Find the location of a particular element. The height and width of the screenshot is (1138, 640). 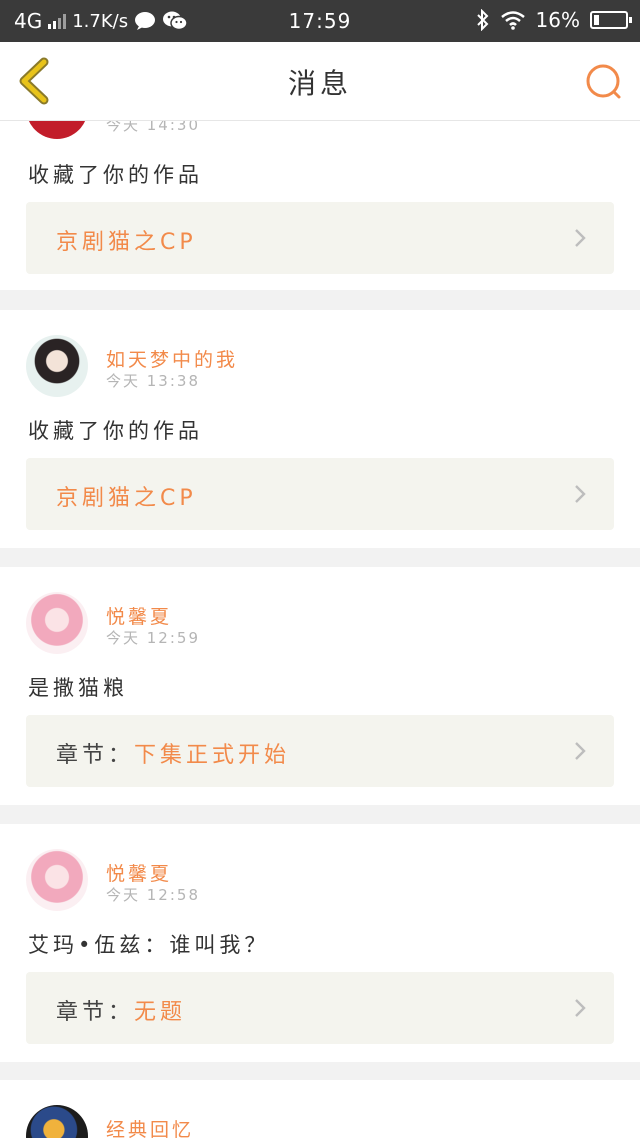

nav-bar: 消息 is located at coordinates (320, 81).